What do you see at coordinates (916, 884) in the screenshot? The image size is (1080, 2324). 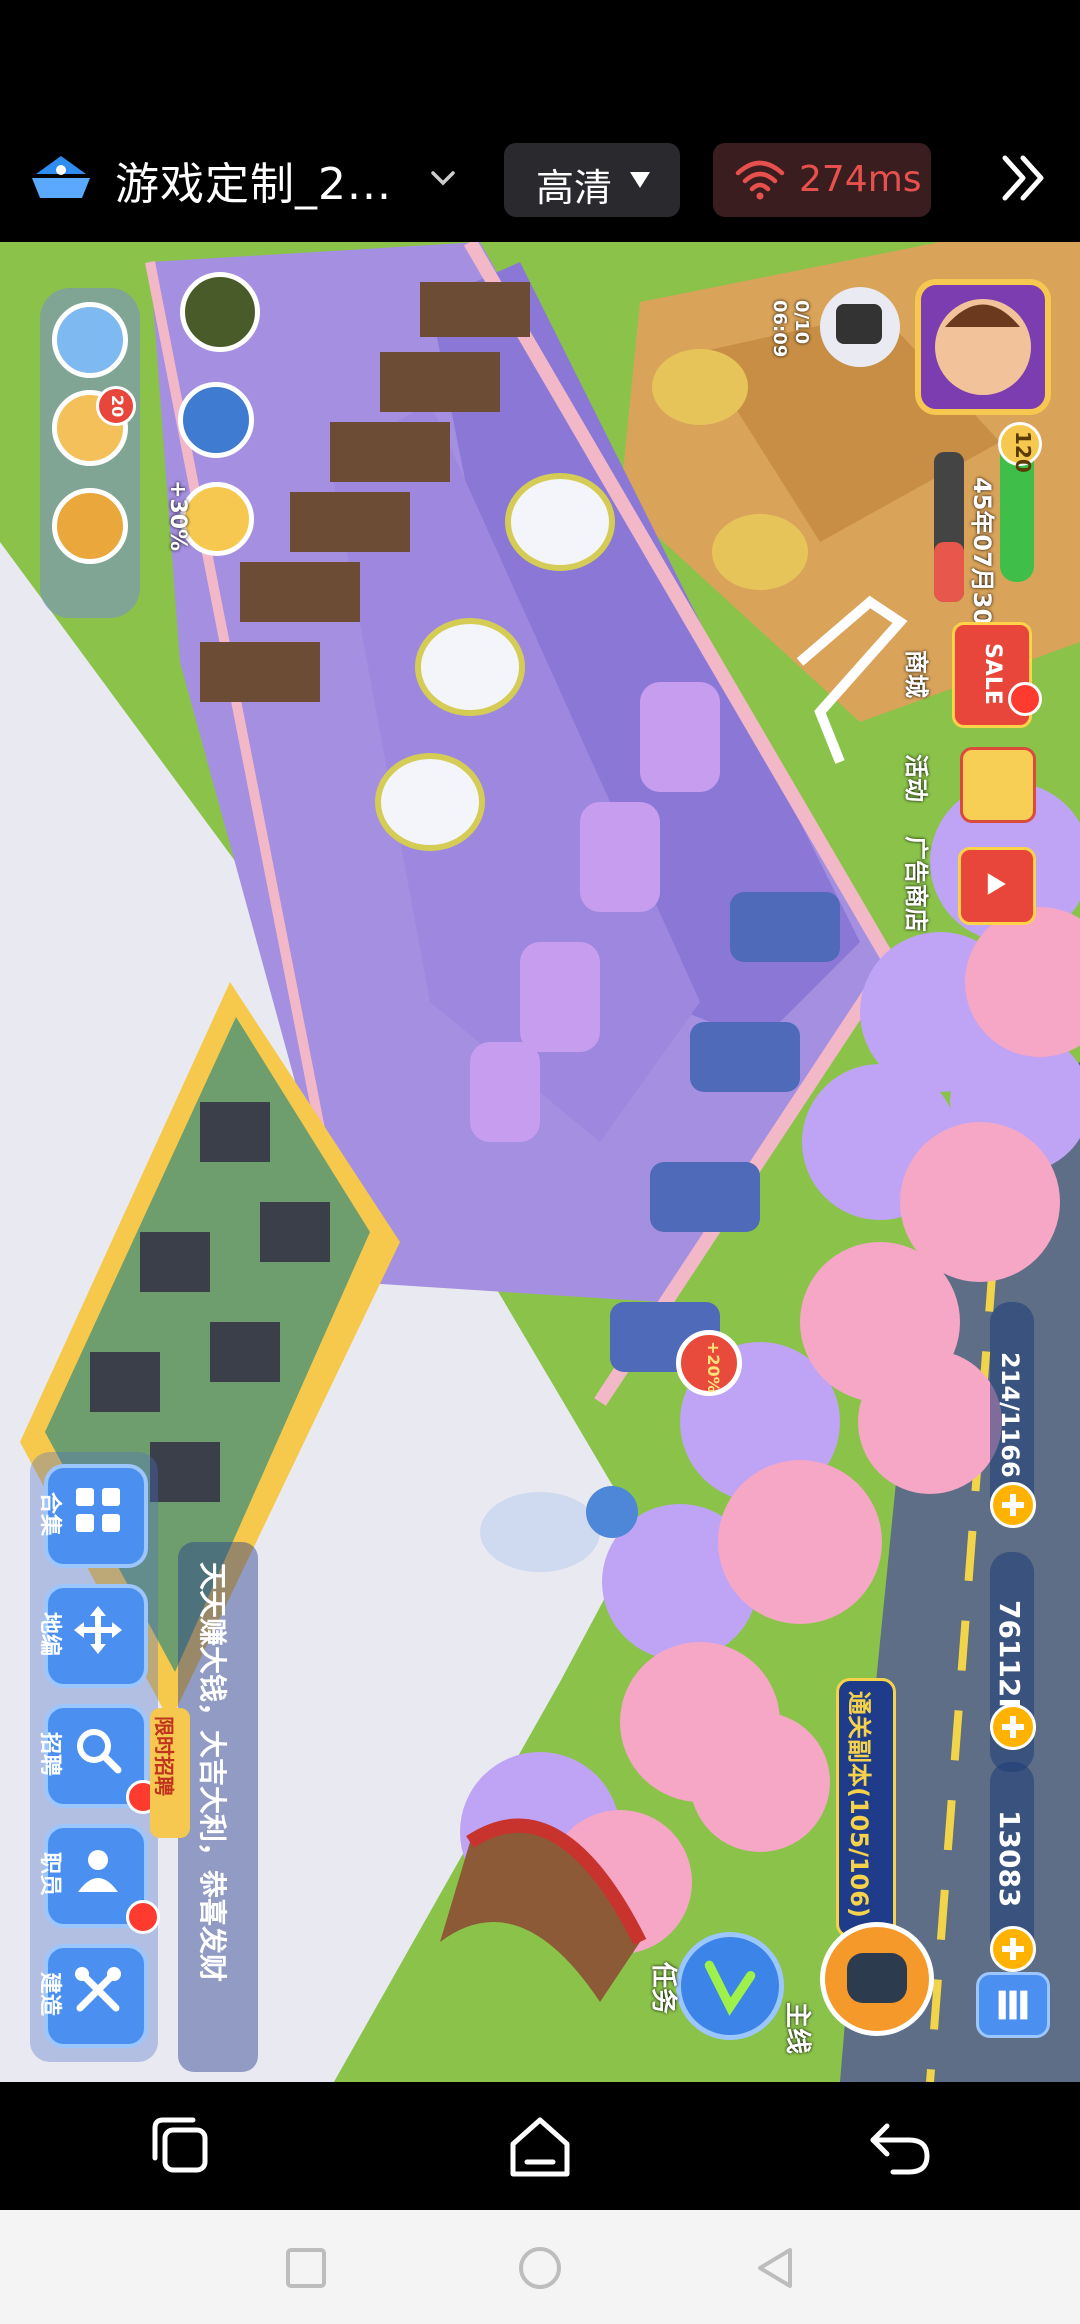 I see `ad-shop-label: 广告商店` at bounding box center [916, 884].